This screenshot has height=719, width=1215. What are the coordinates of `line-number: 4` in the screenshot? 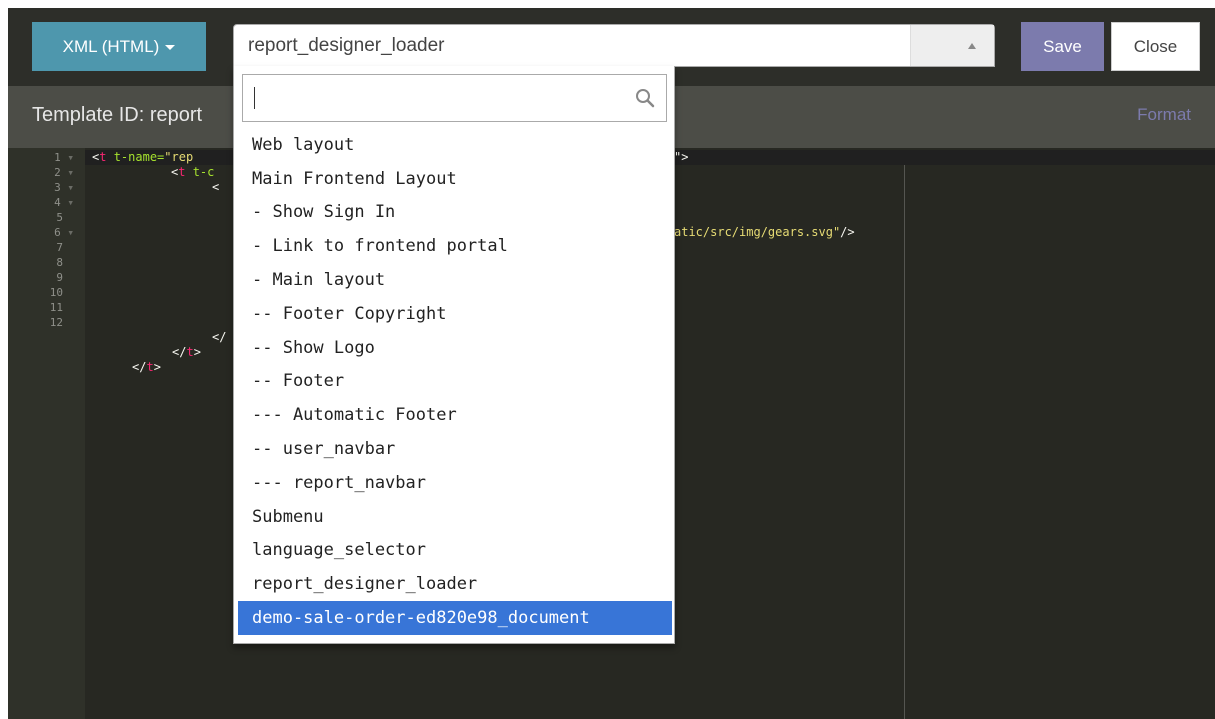 It's located at (57, 202).